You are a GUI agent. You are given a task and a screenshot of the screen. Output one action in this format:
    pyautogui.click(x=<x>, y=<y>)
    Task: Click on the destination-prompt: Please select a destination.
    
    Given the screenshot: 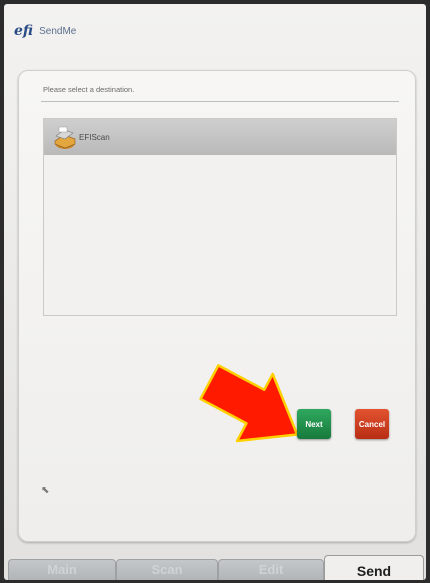 What is the action you would take?
    pyautogui.click(x=89, y=89)
    